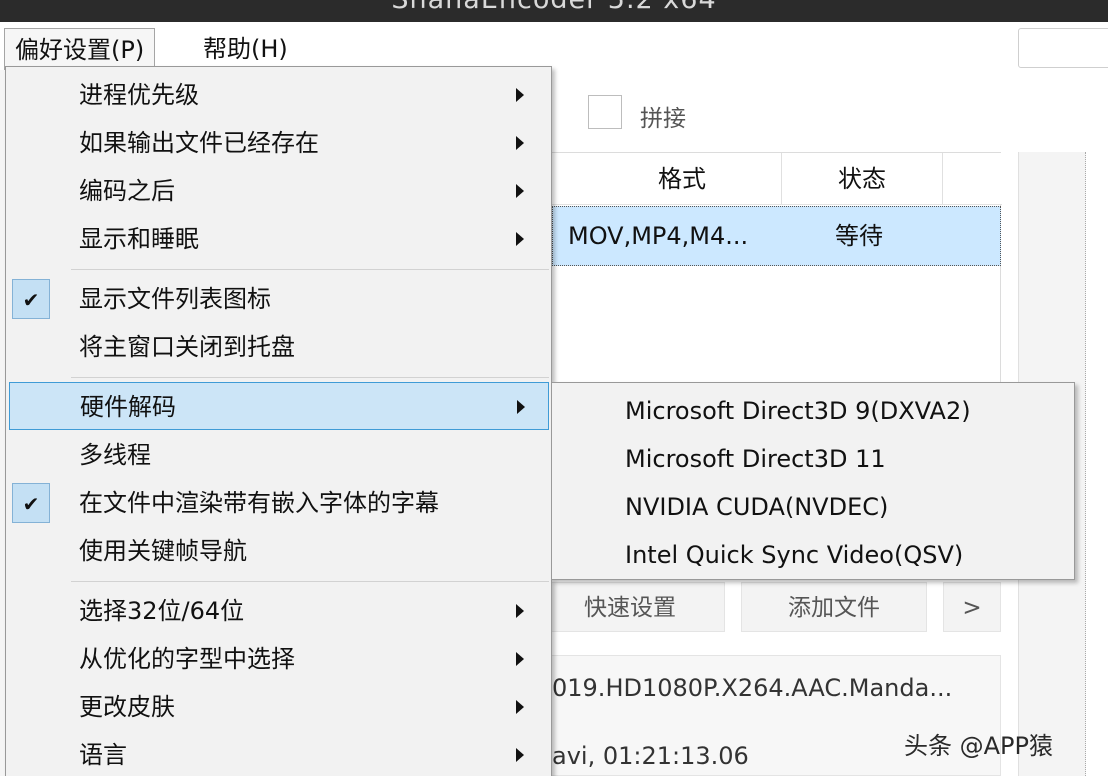  Describe the element at coordinates (605, 112) in the screenshot. I see `splice-checkbox` at that location.